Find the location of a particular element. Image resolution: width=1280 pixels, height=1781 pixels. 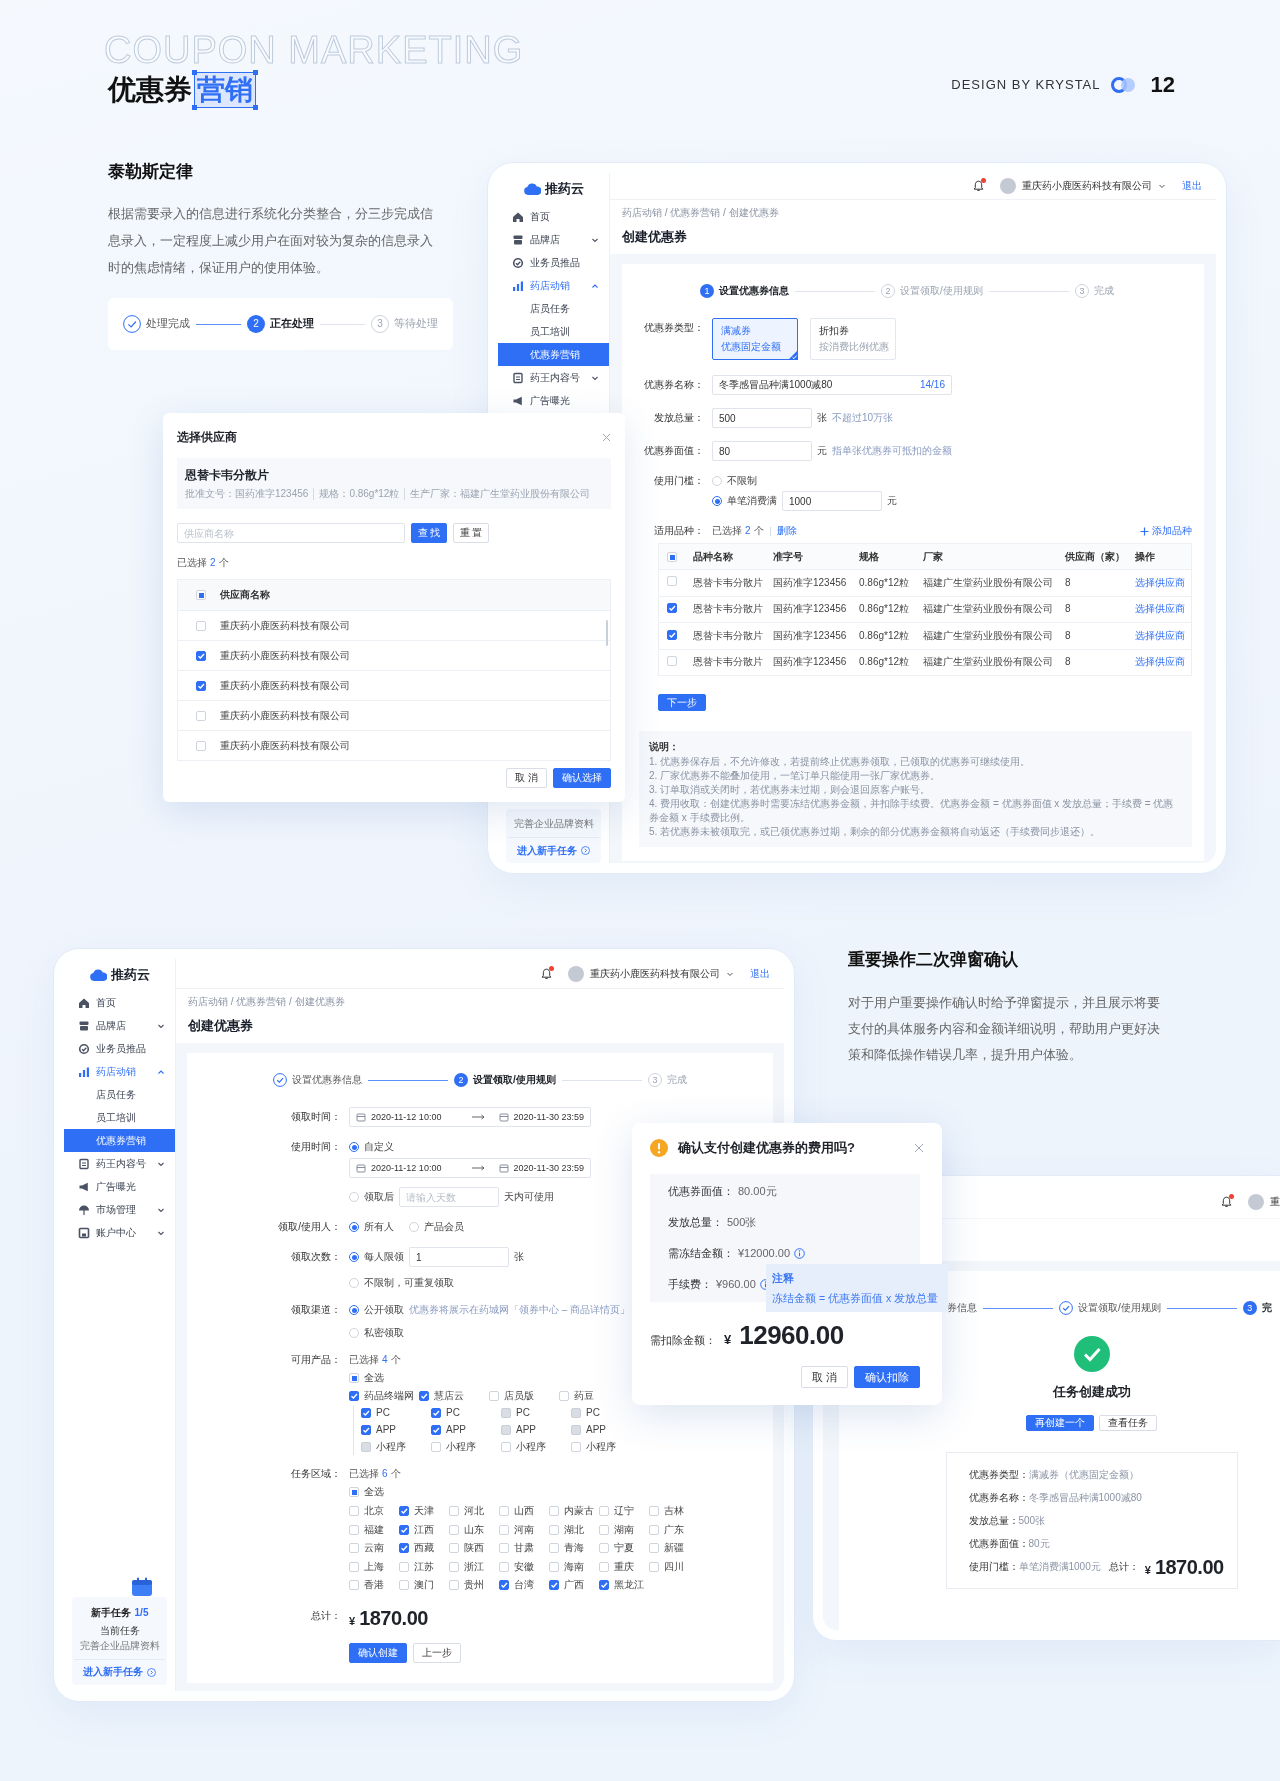

summary-value: 满减券（优惠固定金额） is located at coordinates (1083, 1474).